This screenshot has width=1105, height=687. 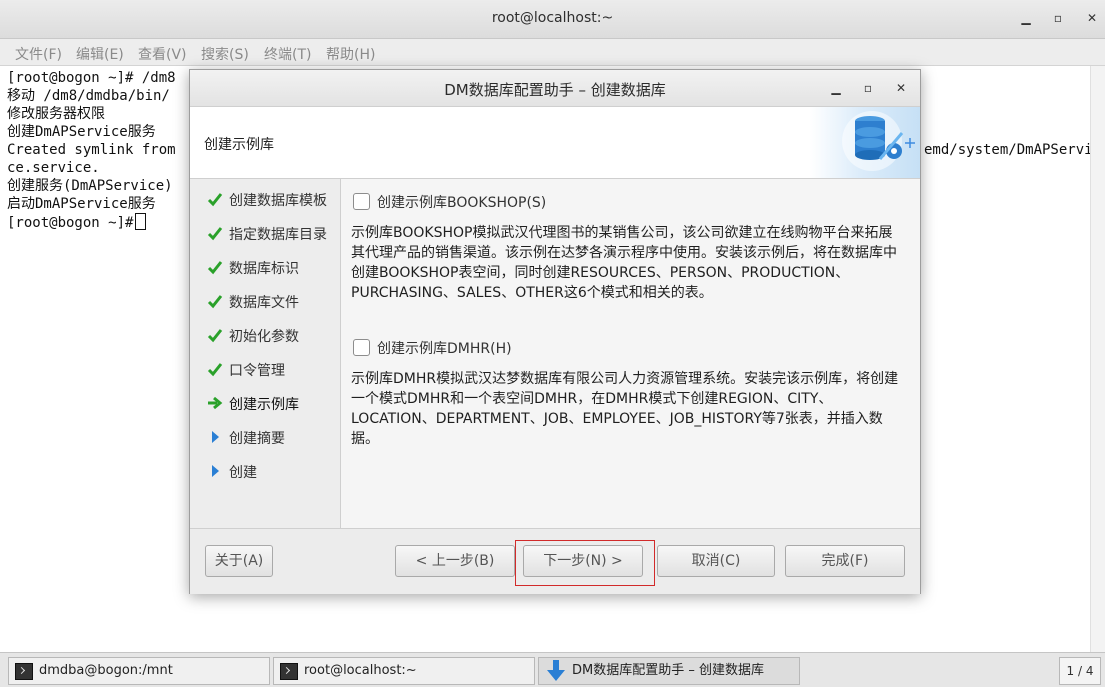 What do you see at coordinates (1097, 359) in the screenshot?
I see `terminal-scrollbar` at bounding box center [1097, 359].